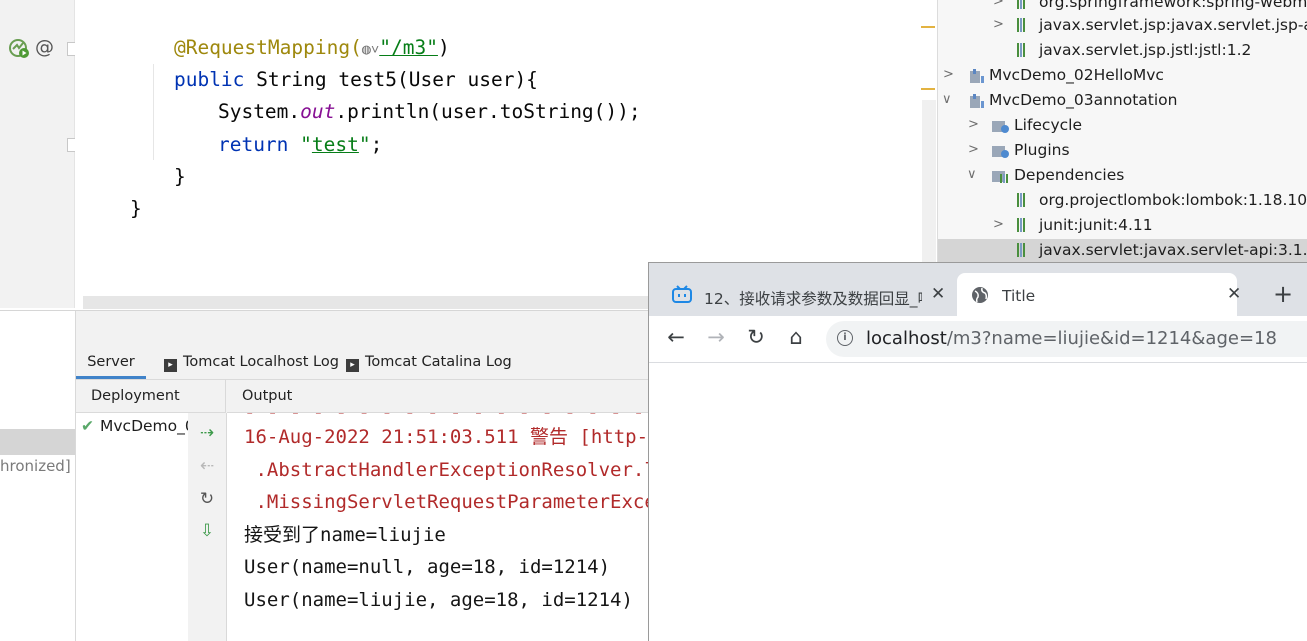  Describe the element at coordinates (376, 144) in the screenshot. I see `code-text: ;` at that location.